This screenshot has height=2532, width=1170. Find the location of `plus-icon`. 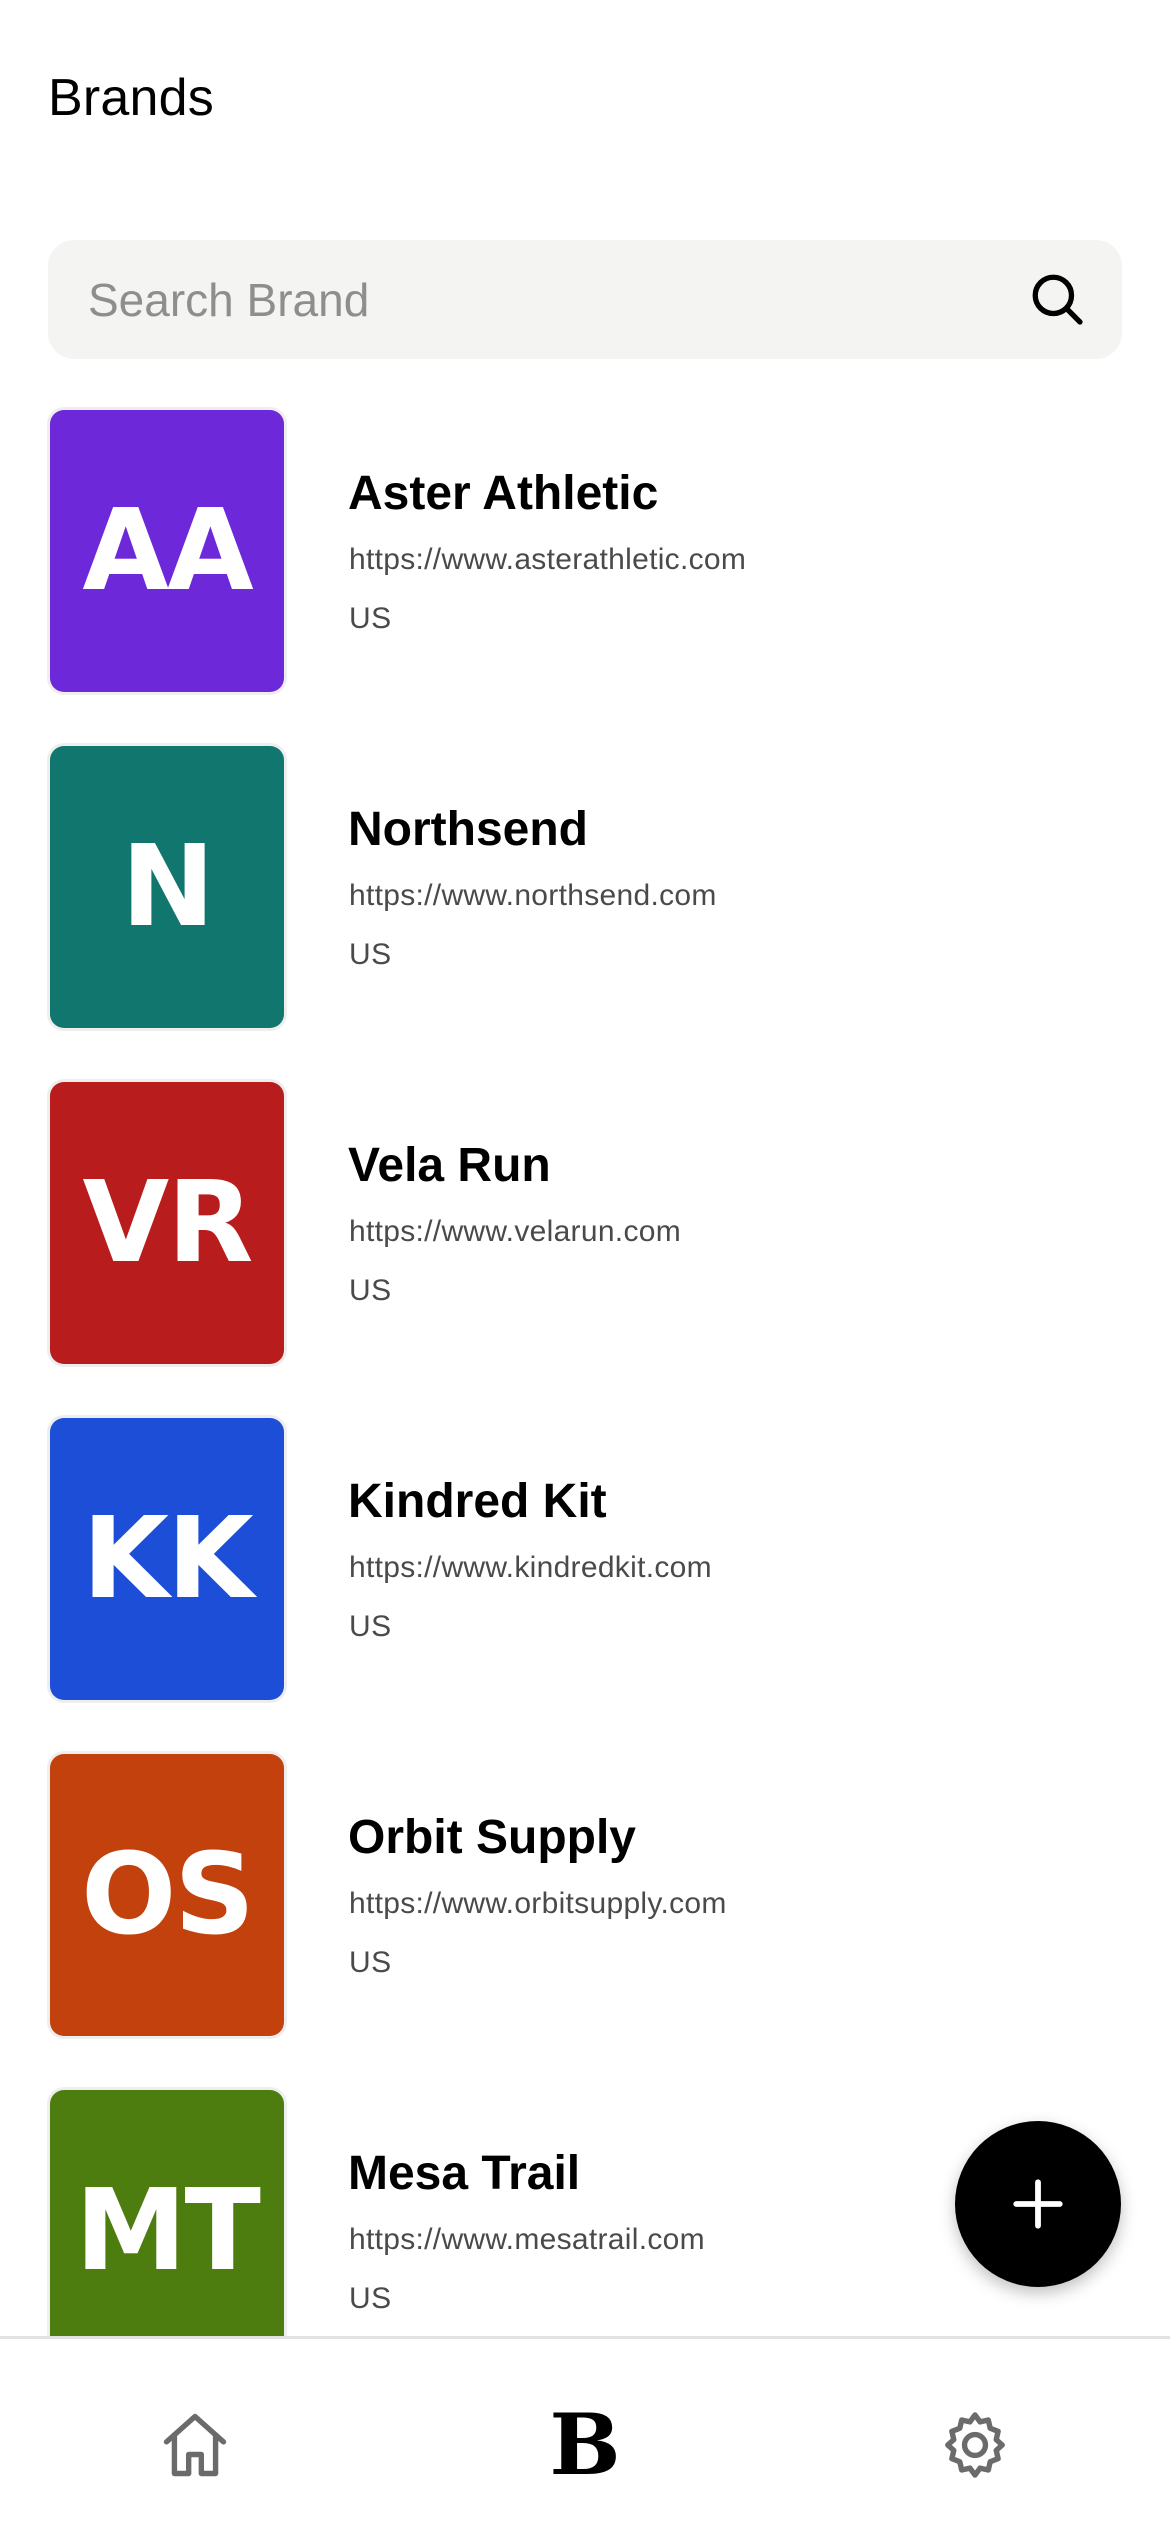

plus-icon is located at coordinates (1038, 2204).